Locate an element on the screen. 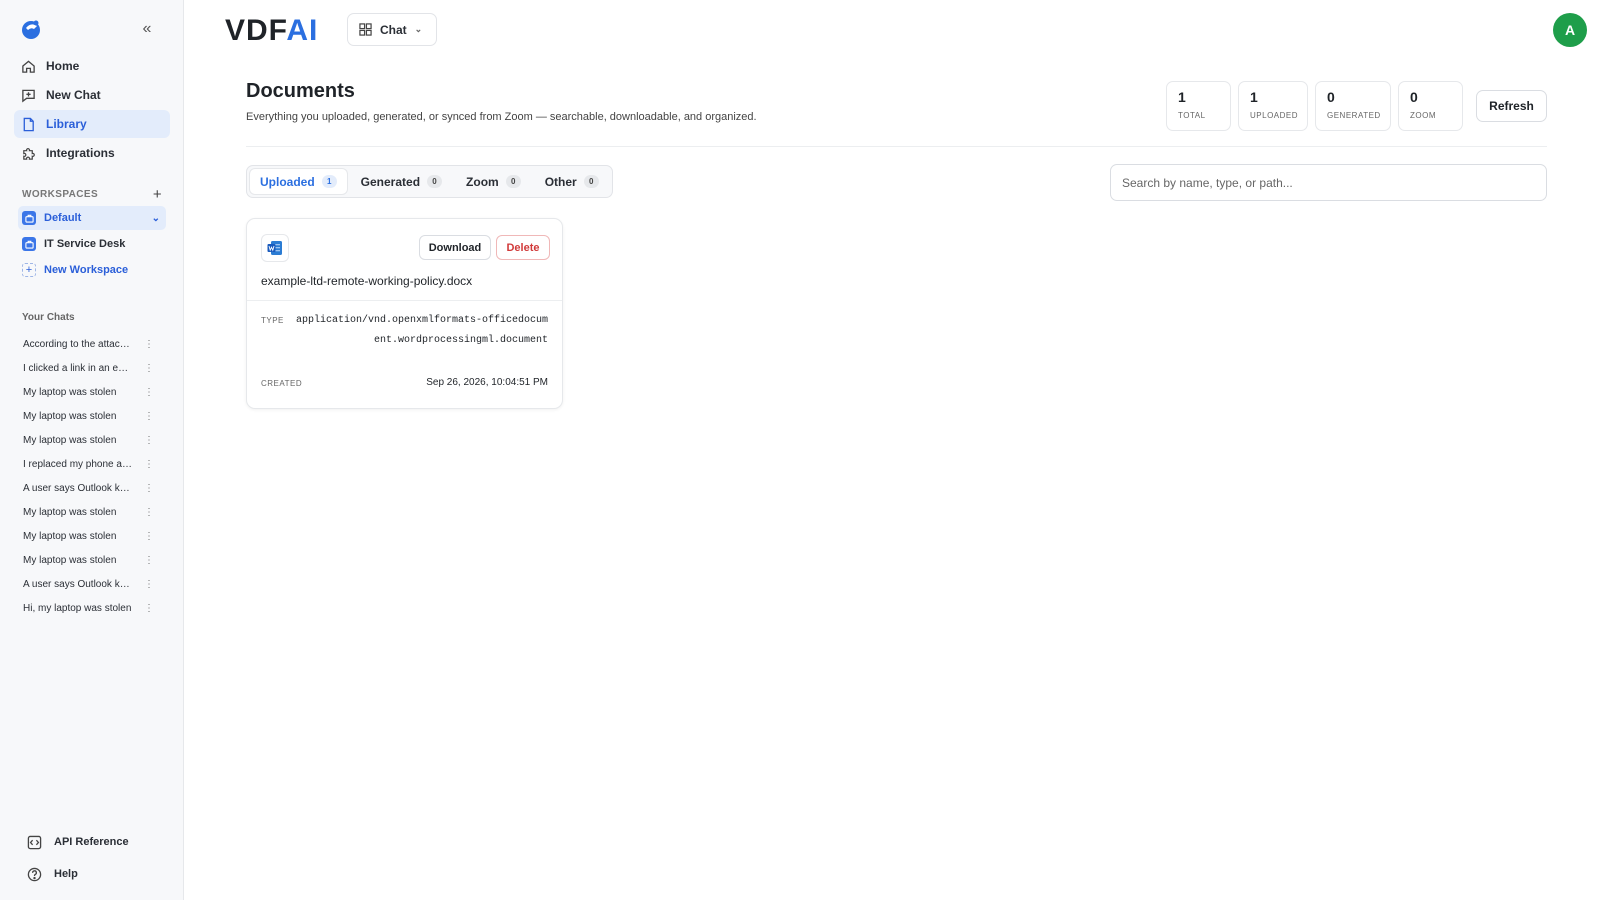  type-label: TYPE is located at coordinates (272, 320).